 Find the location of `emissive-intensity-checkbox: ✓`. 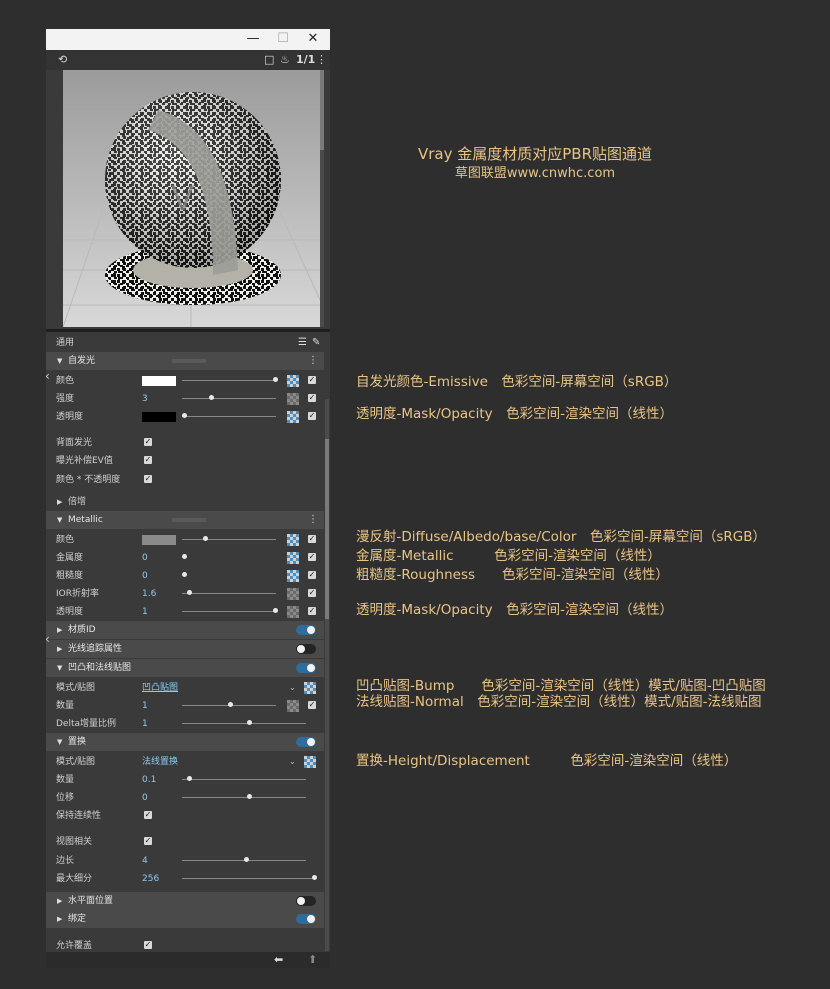

emissive-intensity-checkbox: ✓ is located at coordinates (312, 398).